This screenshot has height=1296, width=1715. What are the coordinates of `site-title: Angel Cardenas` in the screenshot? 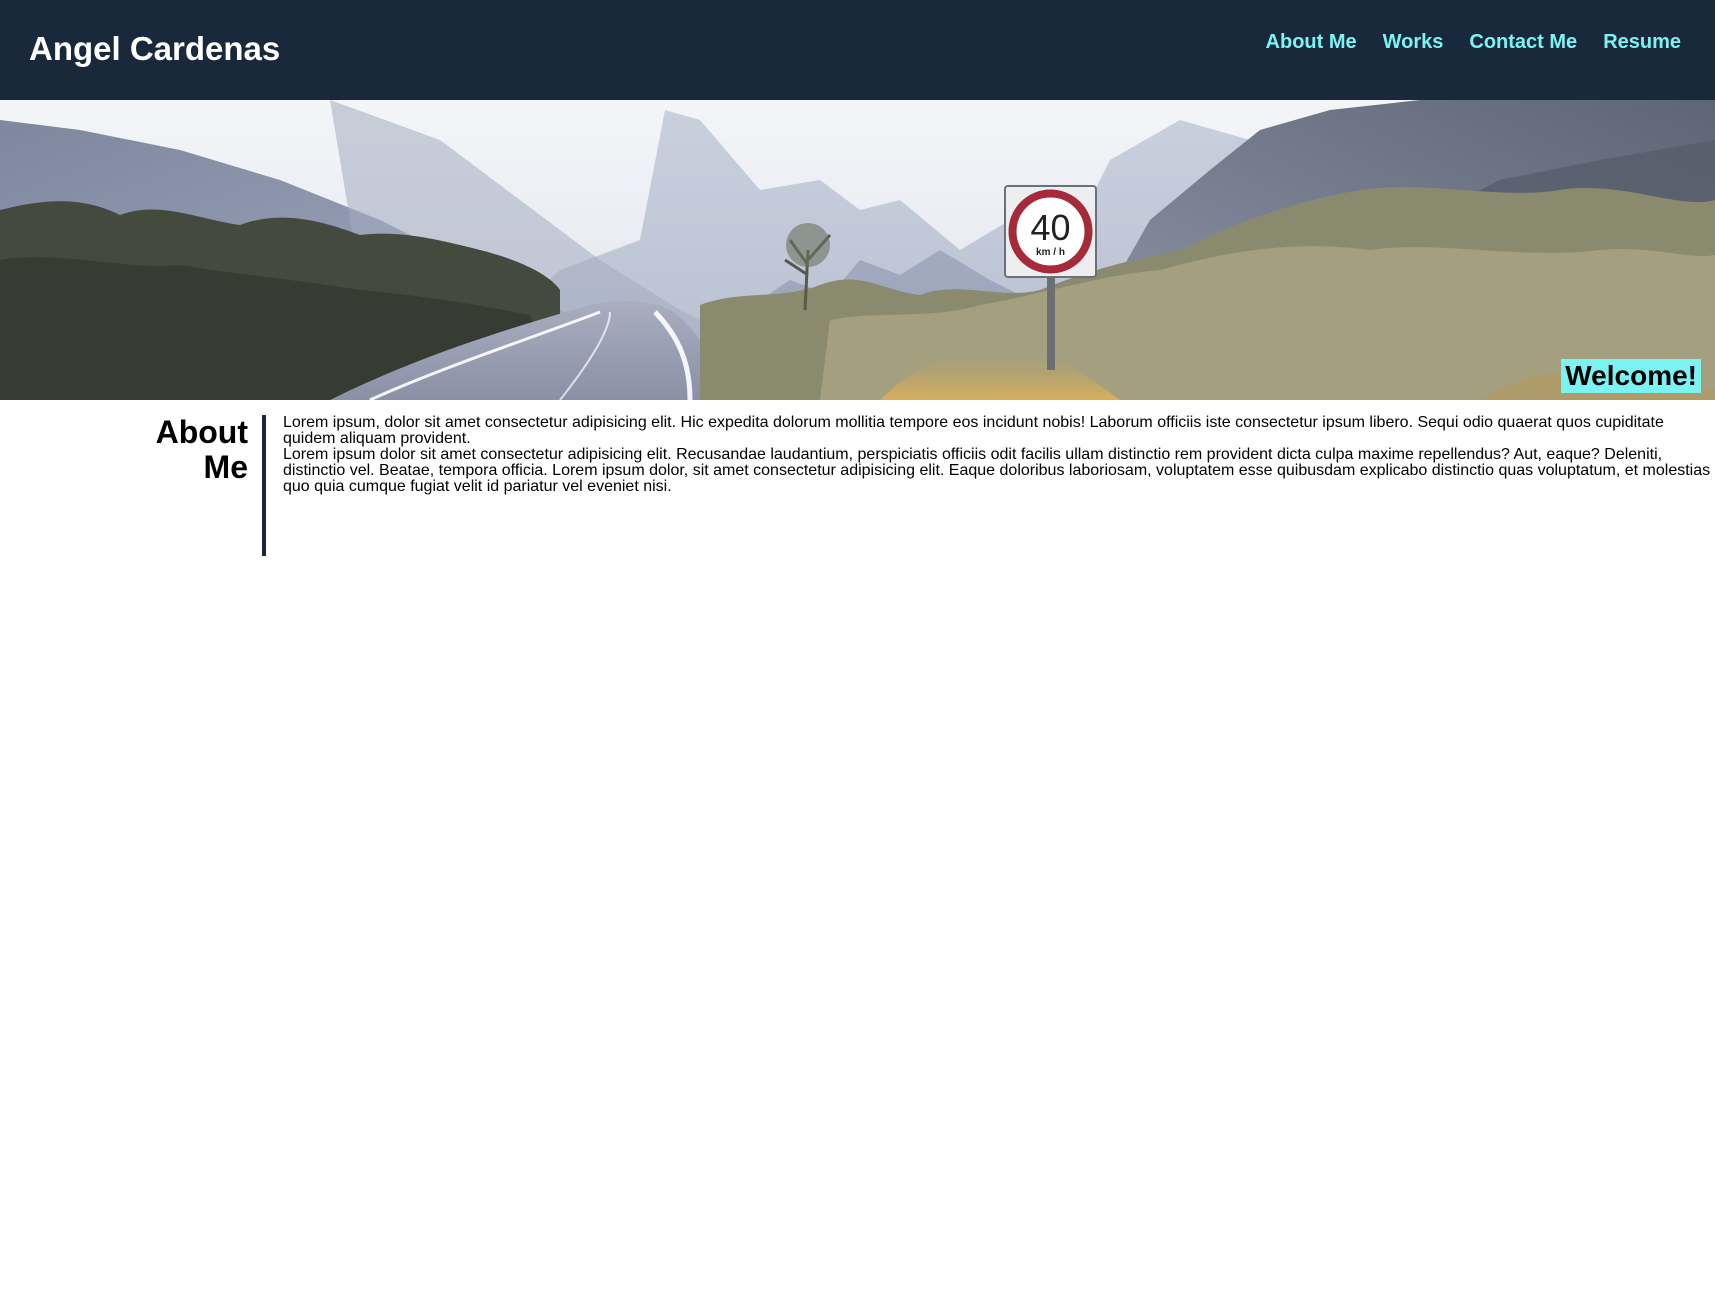 It's located at (155, 48).